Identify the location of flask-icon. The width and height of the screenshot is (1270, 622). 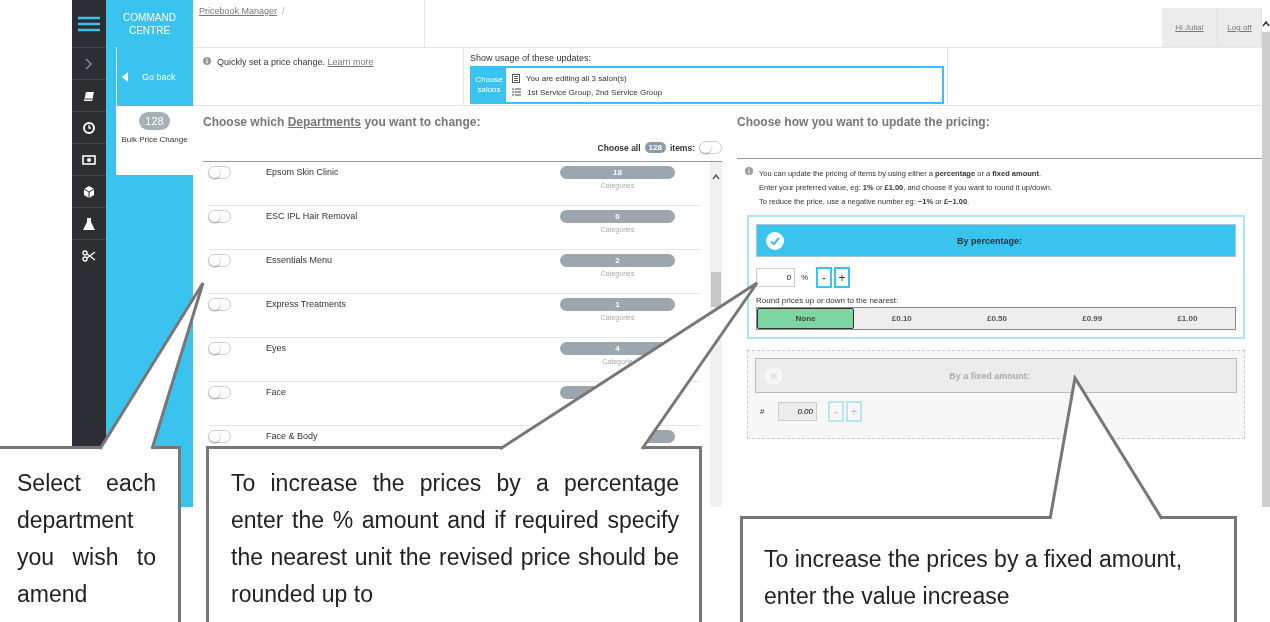
(89, 223).